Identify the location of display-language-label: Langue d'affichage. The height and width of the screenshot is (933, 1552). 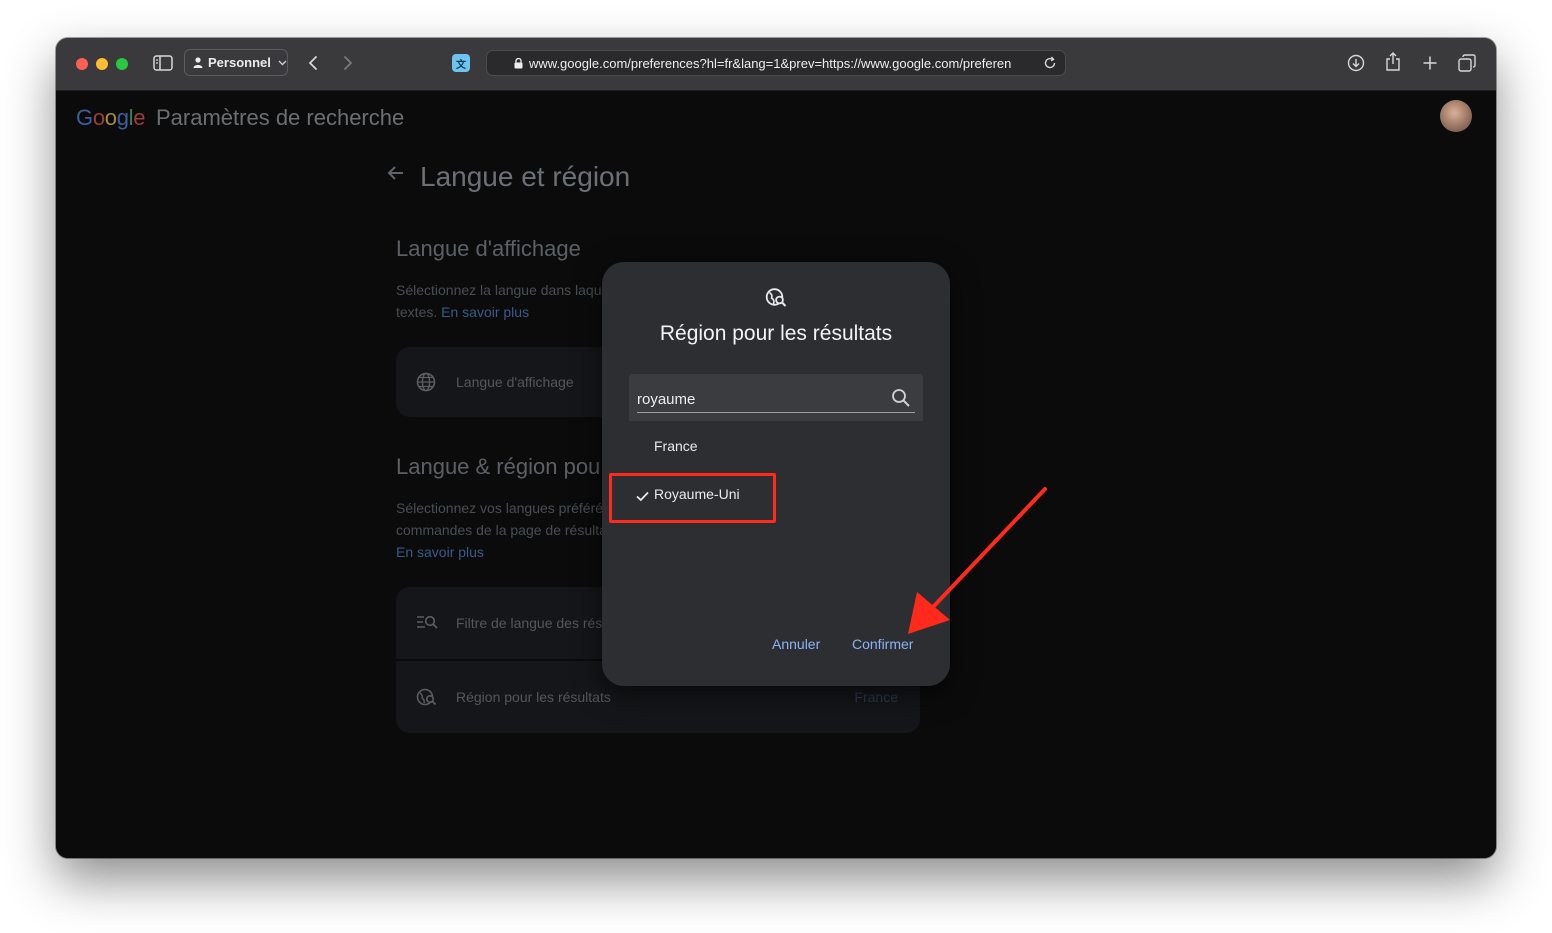
(515, 382).